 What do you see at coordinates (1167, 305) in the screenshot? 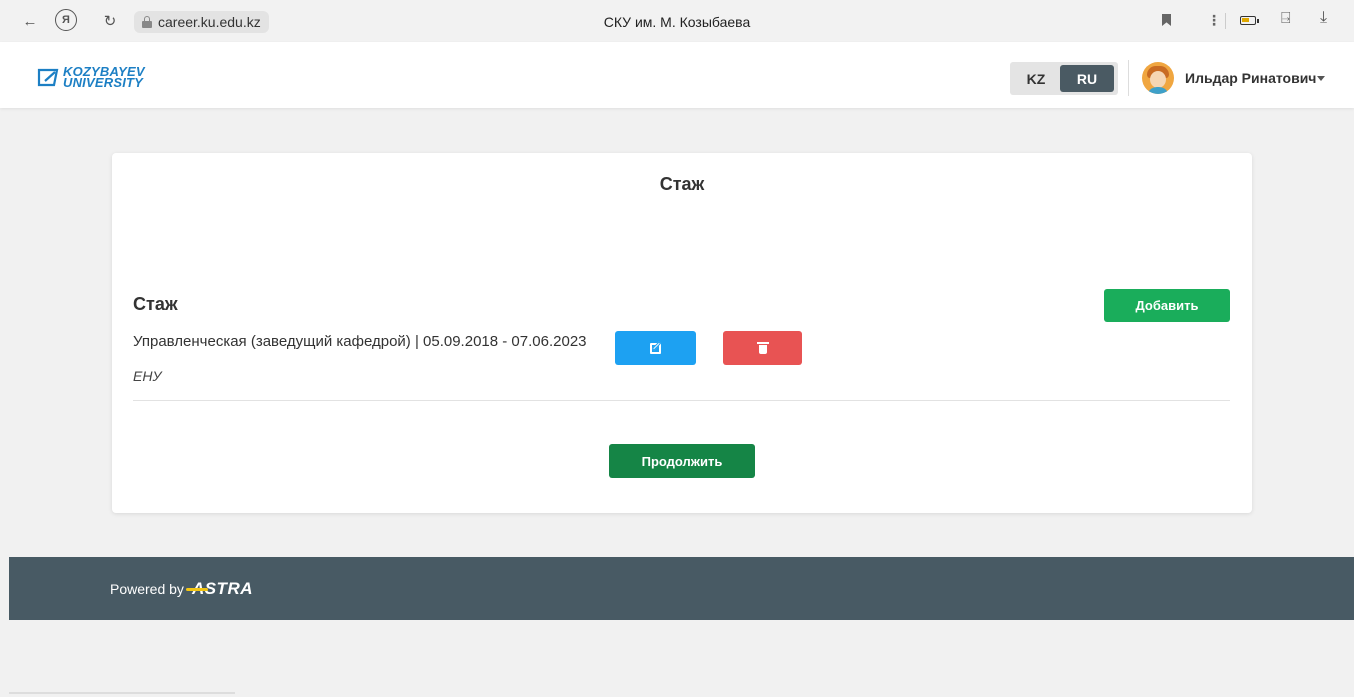
I see `add-button: Добавить` at bounding box center [1167, 305].